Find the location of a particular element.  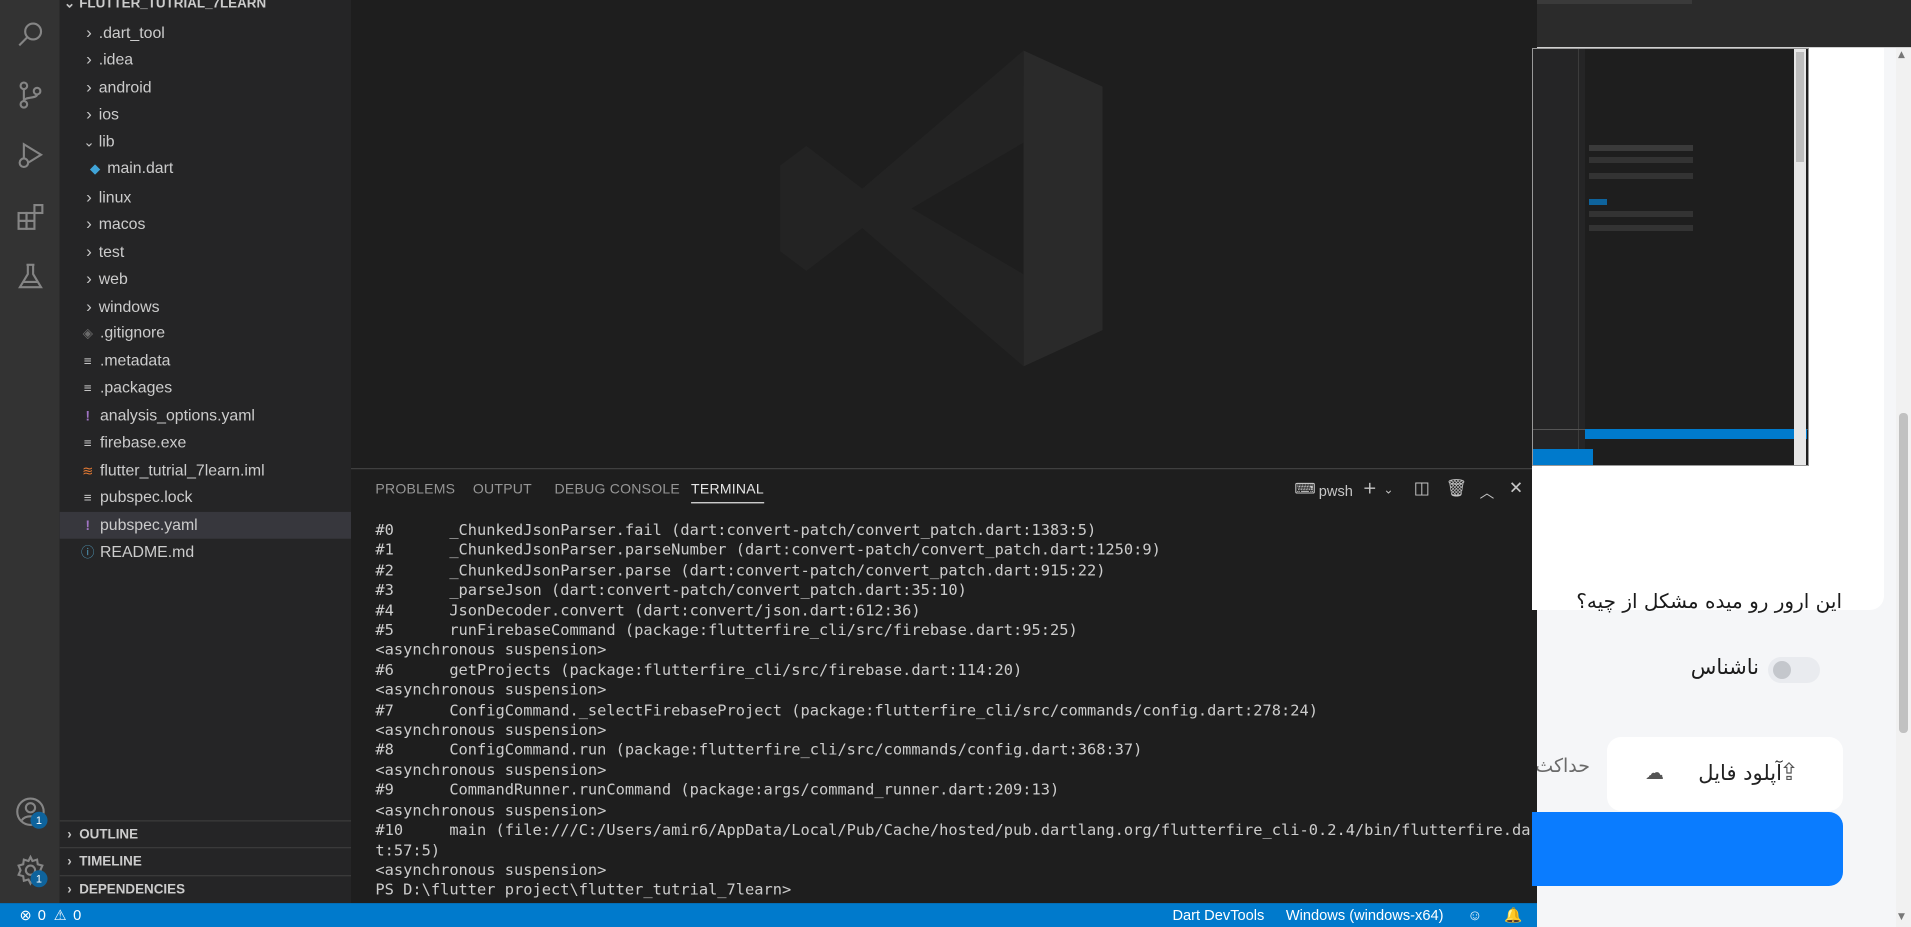

yaml-file-icon: ! is located at coordinates (87, 526).